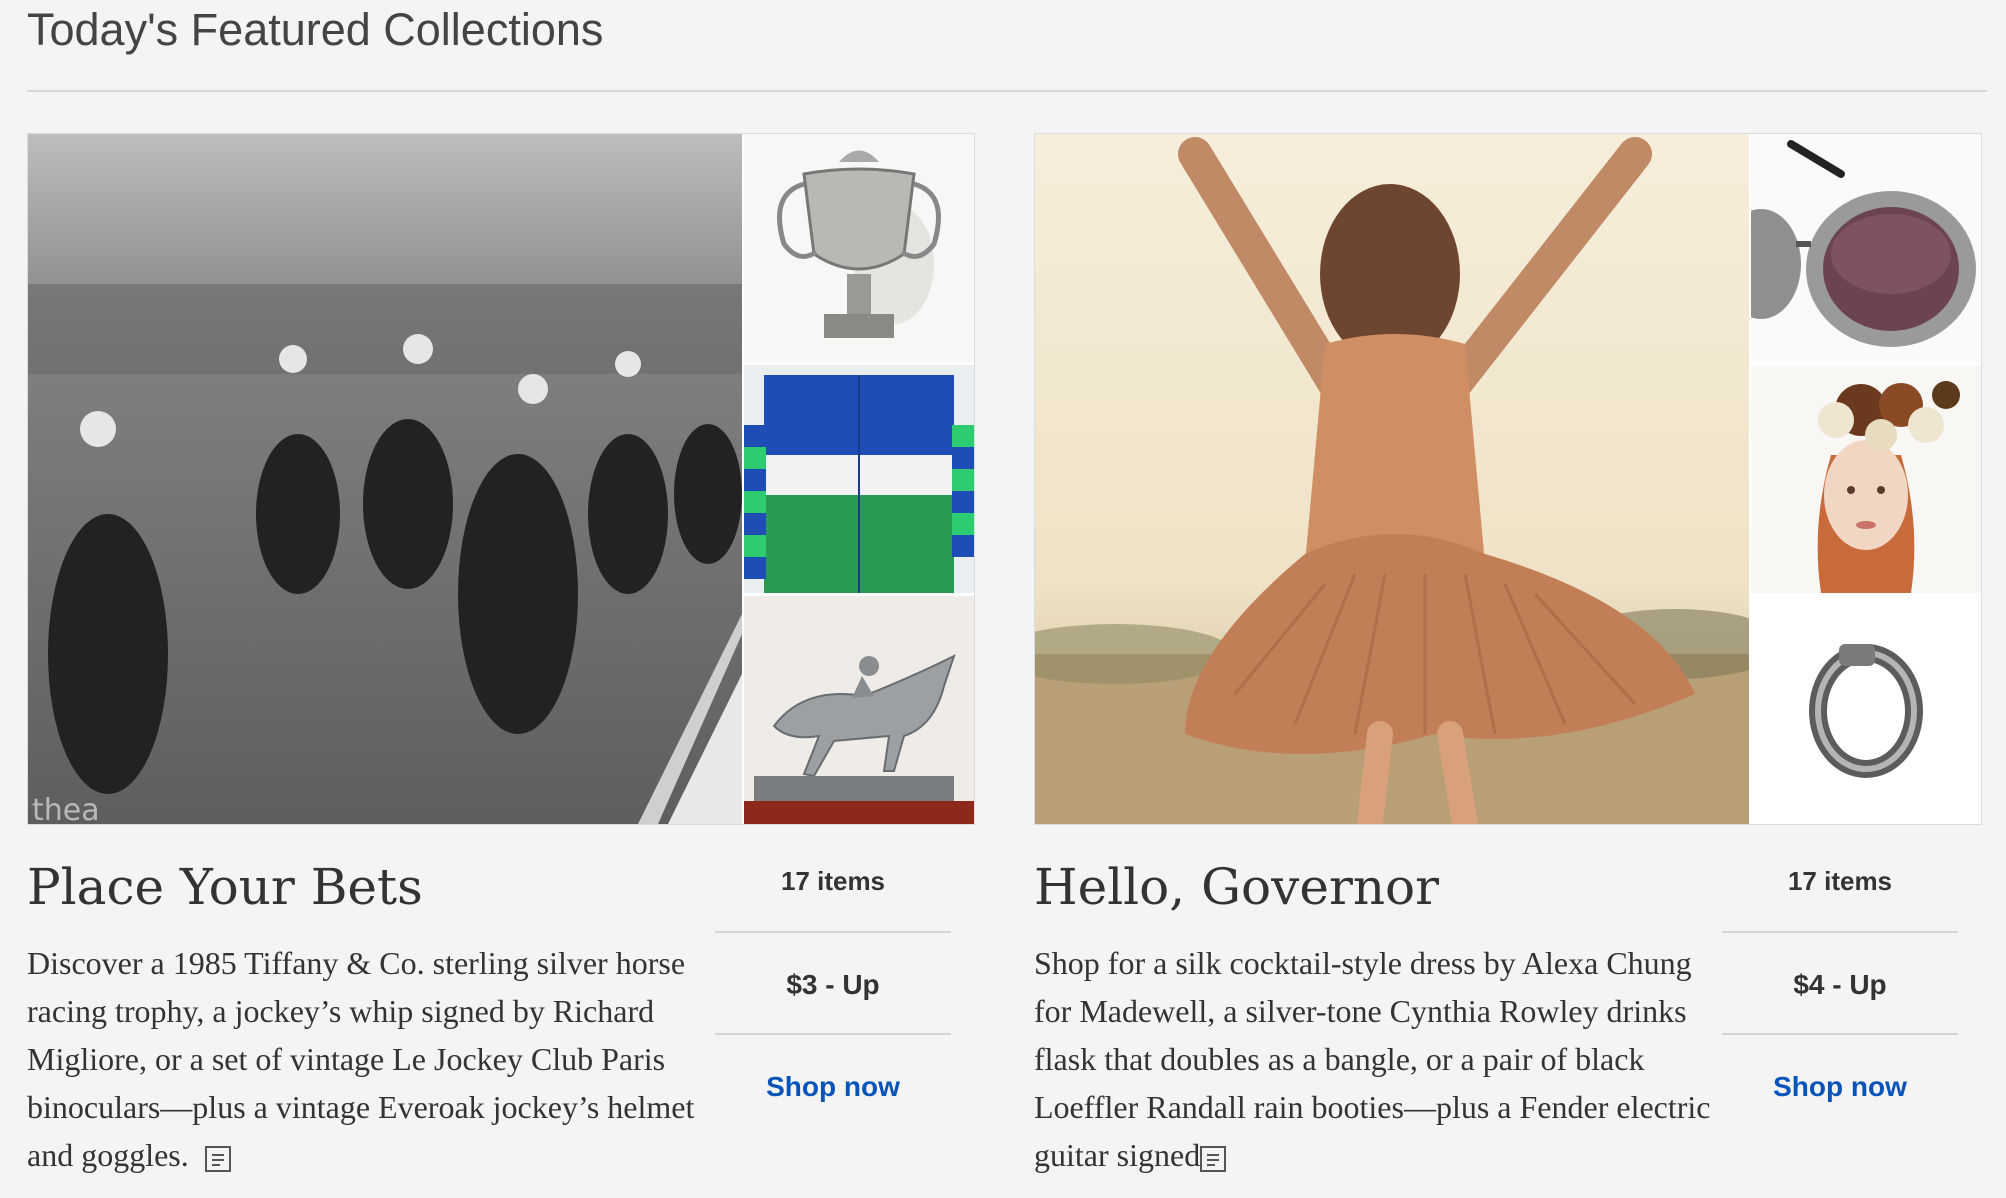 The height and width of the screenshot is (1198, 2006). What do you see at coordinates (1866, 248) in the screenshot?
I see `glitter-sunglasses-thumb` at bounding box center [1866, 248].